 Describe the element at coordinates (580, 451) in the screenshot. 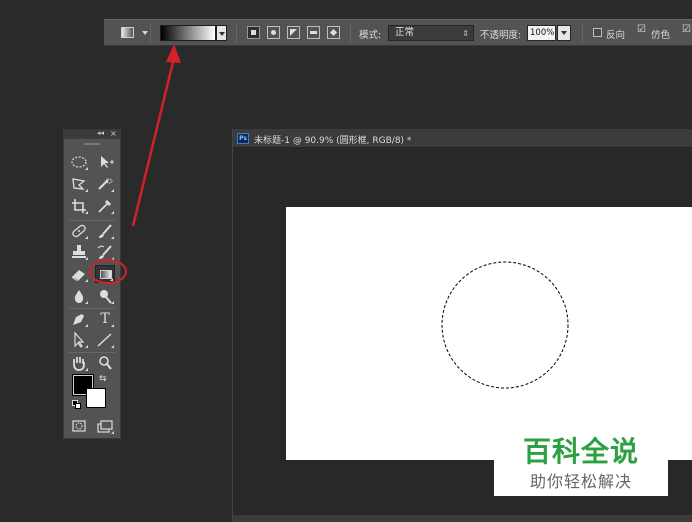

I see `watermark-title: 百科全说` at that location.